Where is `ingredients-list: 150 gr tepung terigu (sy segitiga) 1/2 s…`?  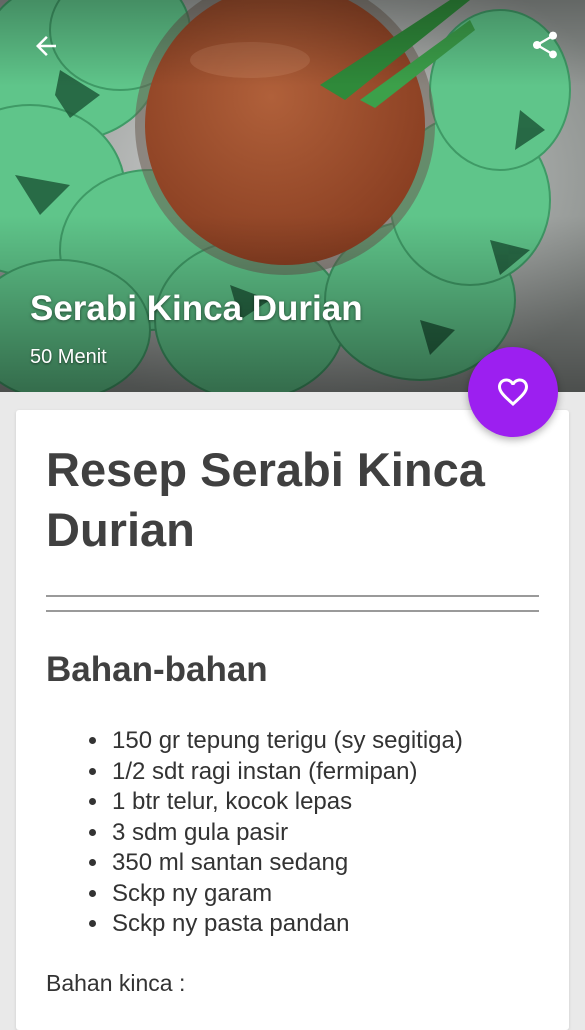
ingredients-list: 150 gr tepung terigu (sy segitiga) 1/2 s… is located at coordinates (274, 833).